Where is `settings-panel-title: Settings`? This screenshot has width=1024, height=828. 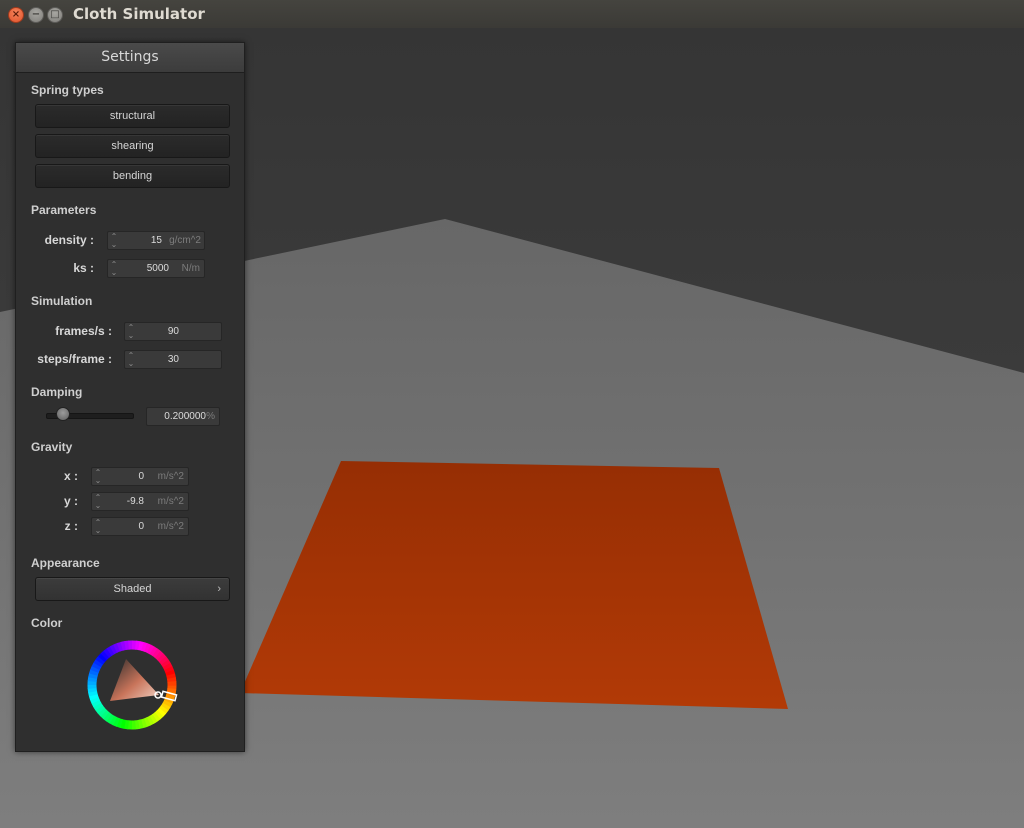
settings-panel-title: Settings is located at coordinates (130, 58).